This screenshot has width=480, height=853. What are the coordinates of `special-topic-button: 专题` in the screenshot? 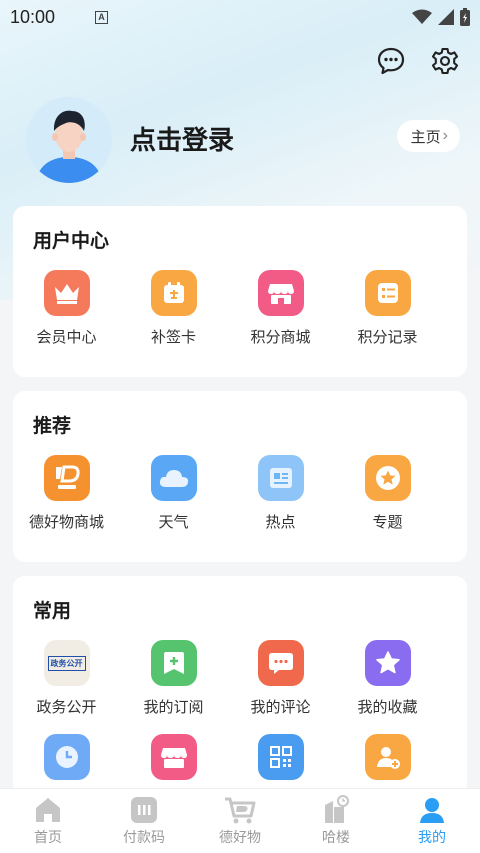 It's located at (387, 493).